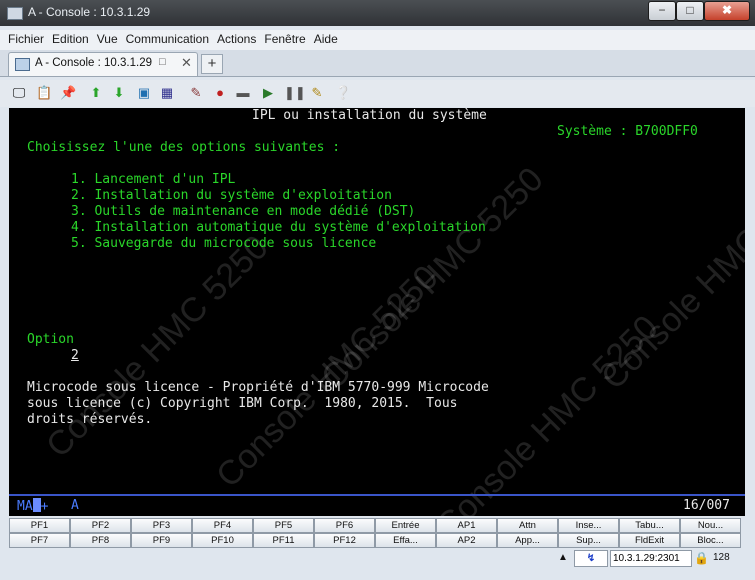 The width and height of the screenshot is (755, 580). I want to click on play-icon: ▶, so click(268, 93).